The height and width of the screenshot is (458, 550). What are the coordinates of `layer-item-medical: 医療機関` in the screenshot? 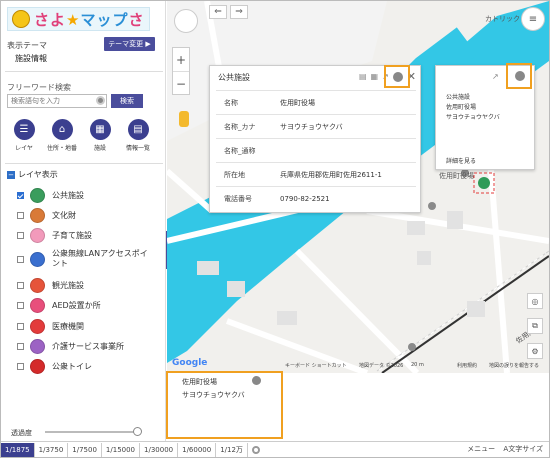 It's located at (87, 326).